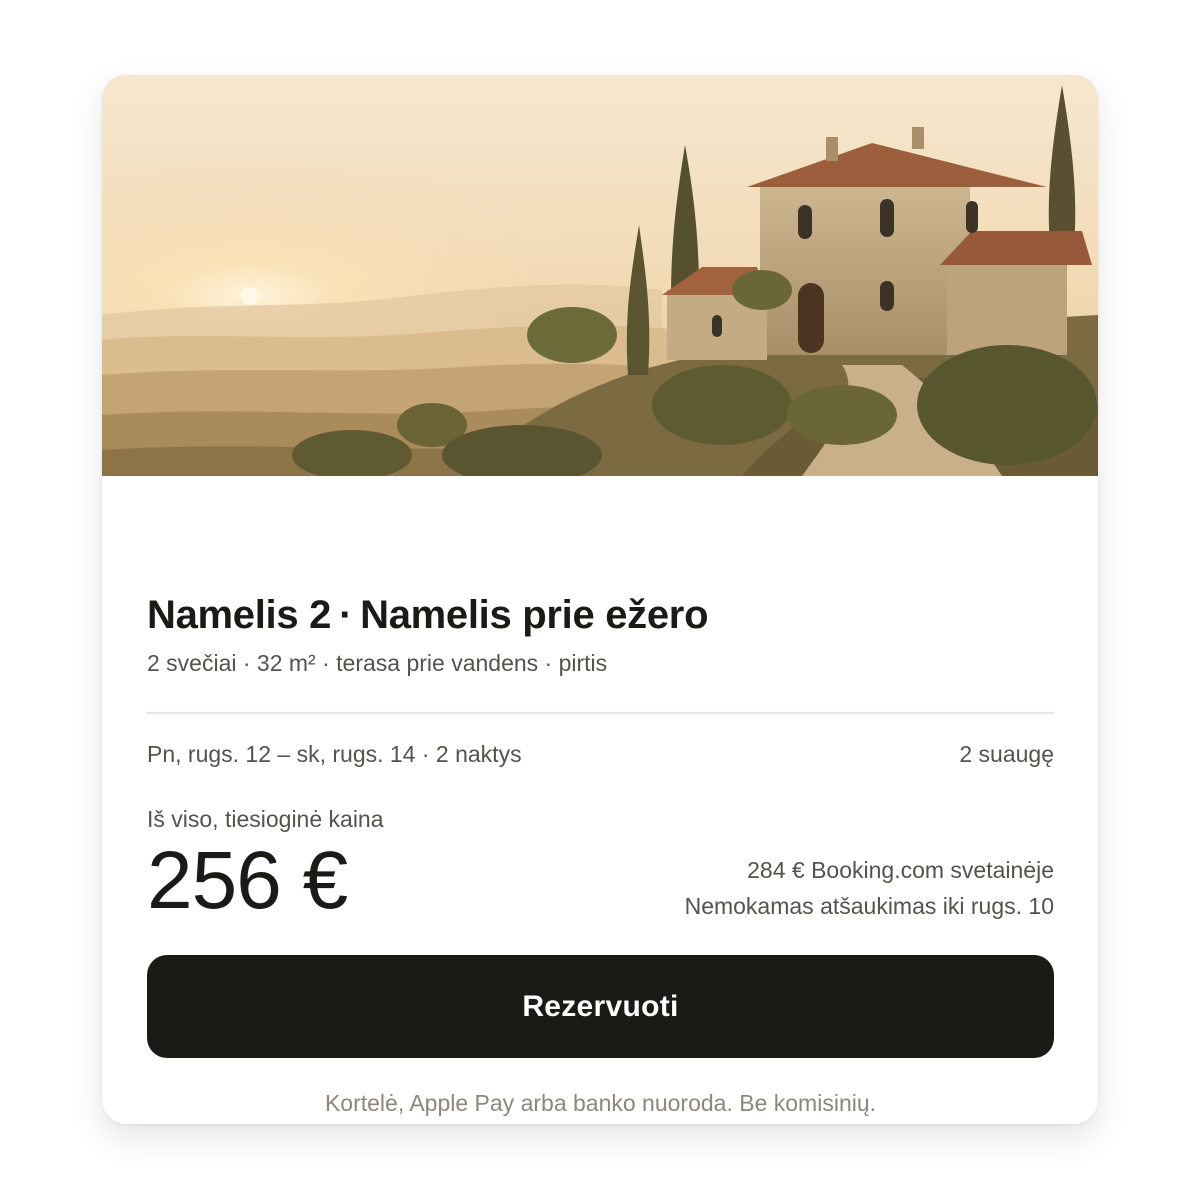 Image resolution: width=1200 pixels, height=1200 pixels. I want to click on listing-name-prefix: Namelis 2, so click(239, 615).